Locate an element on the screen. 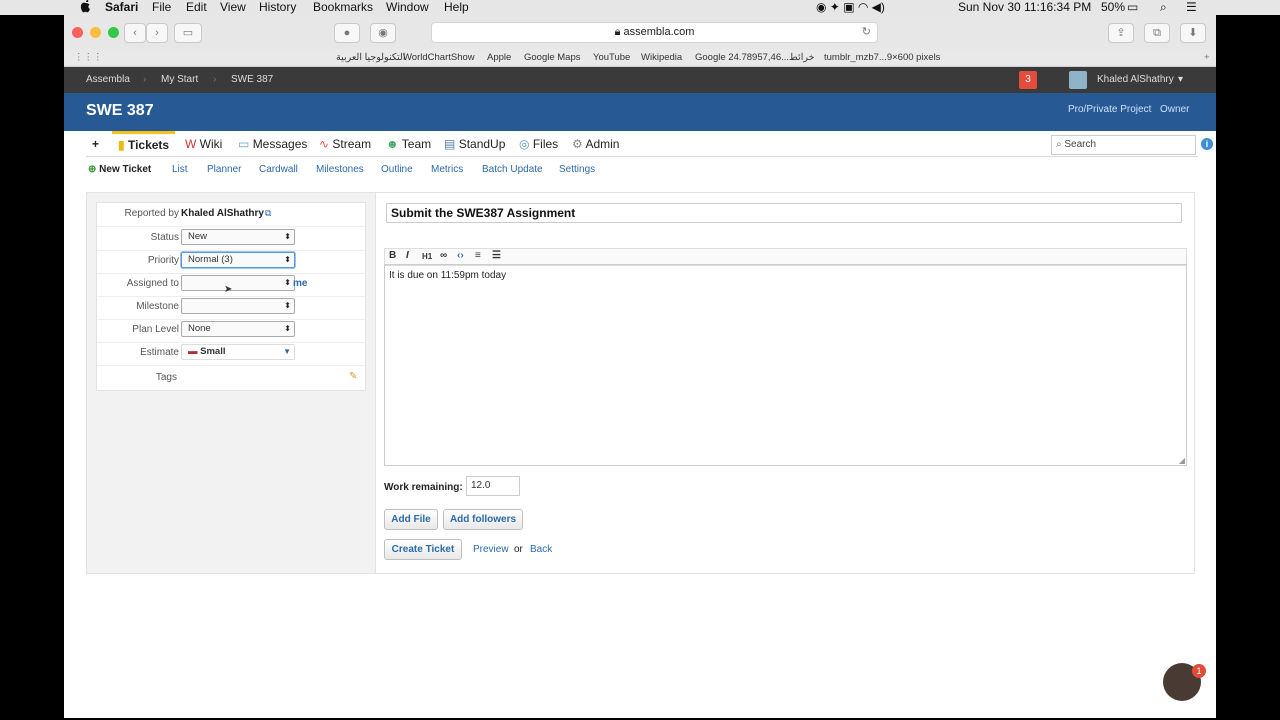  app-menu: Safari is located at coordinates (121, 7).